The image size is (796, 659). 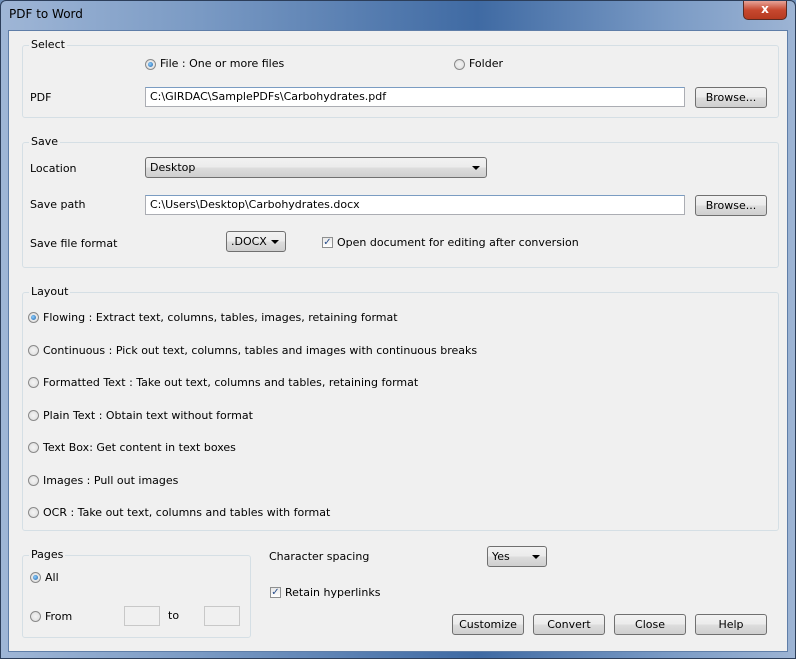 What do you see at coordinates (33, 480) in the screenshot?
I see `layout-radio-images` at bounding box center [33, 480].